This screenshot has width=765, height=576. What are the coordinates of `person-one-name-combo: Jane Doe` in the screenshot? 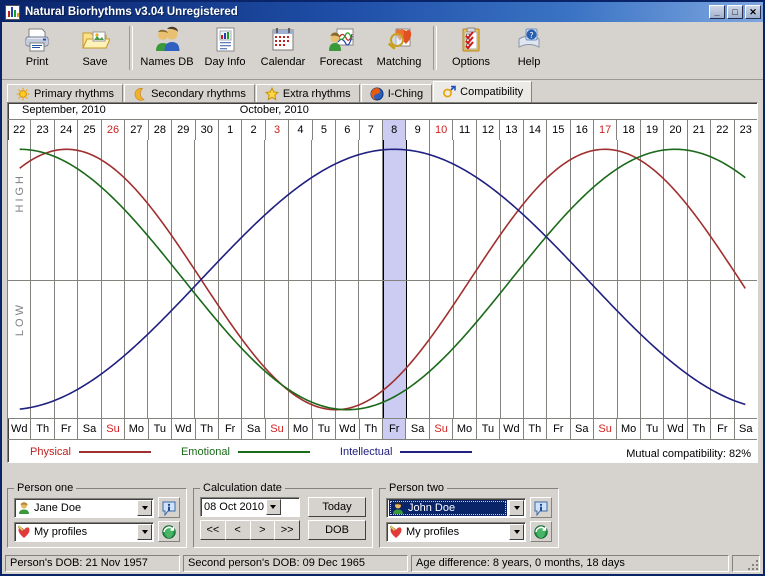 It's located at (84, 507).